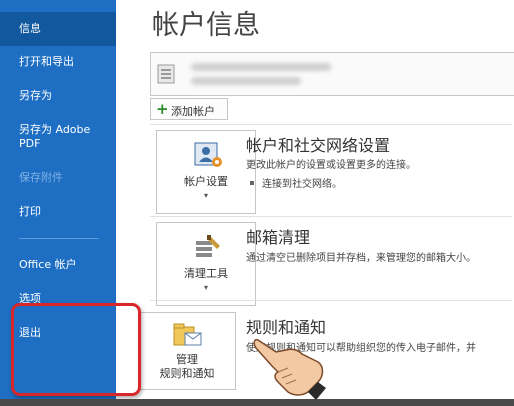 This screenshot has width=514, height=406. I want to click on tile-label-line1: 管理, so click(187, 359).